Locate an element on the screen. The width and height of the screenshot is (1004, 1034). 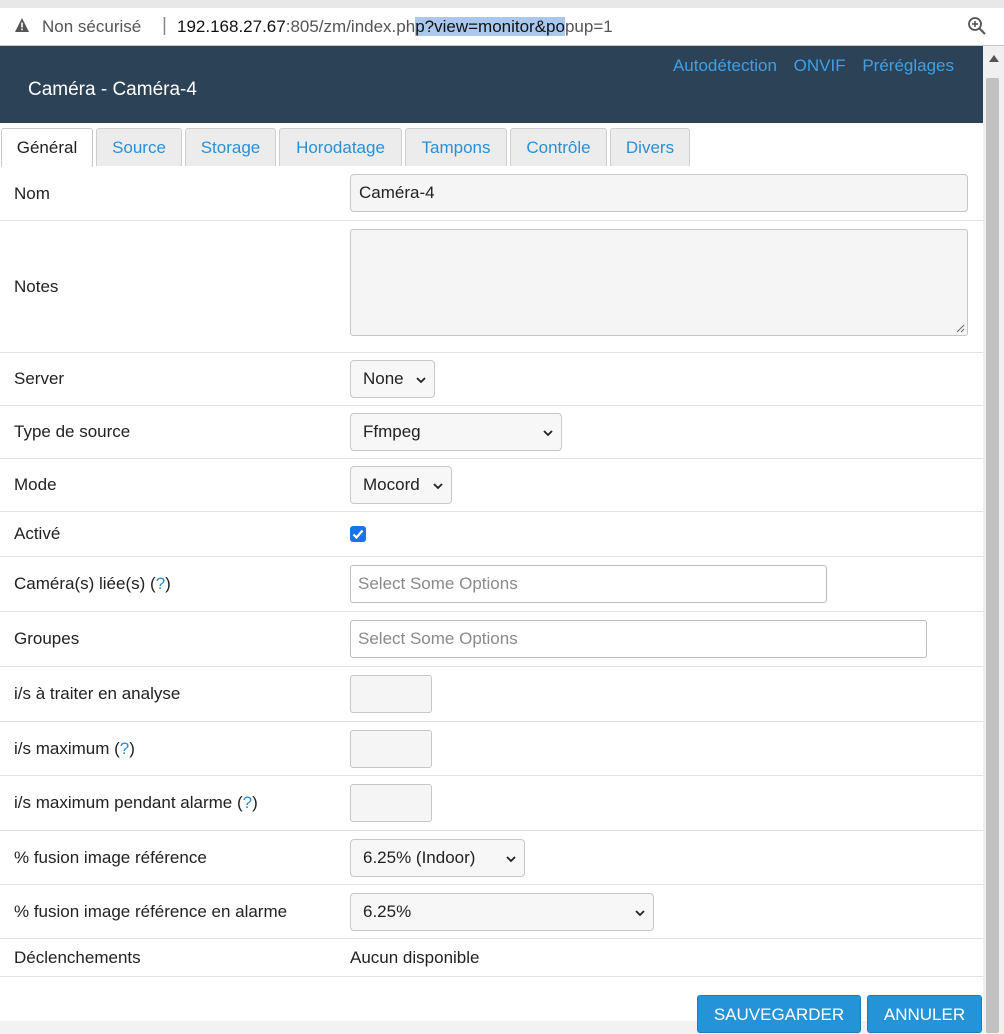
alarm-ref-blend-value: 6.25% is located at coordinates (387, 911).